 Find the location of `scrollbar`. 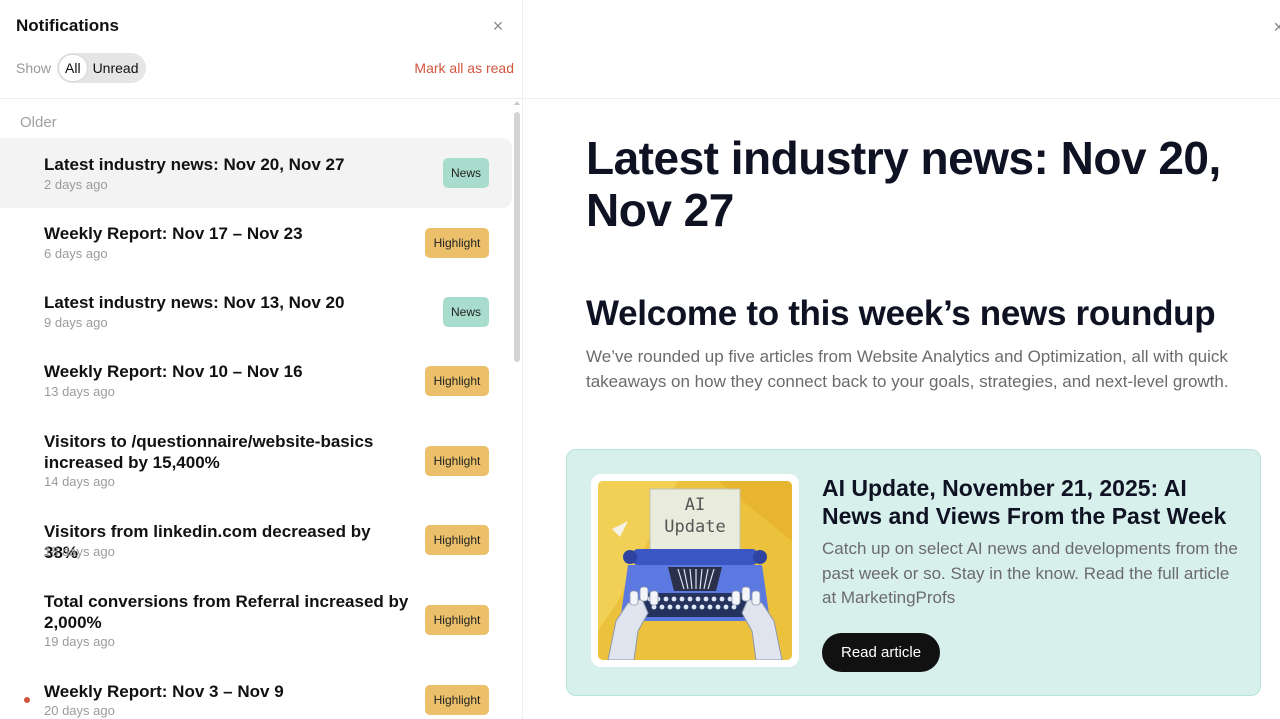

scrollbar is located at coordinates (517, 409).